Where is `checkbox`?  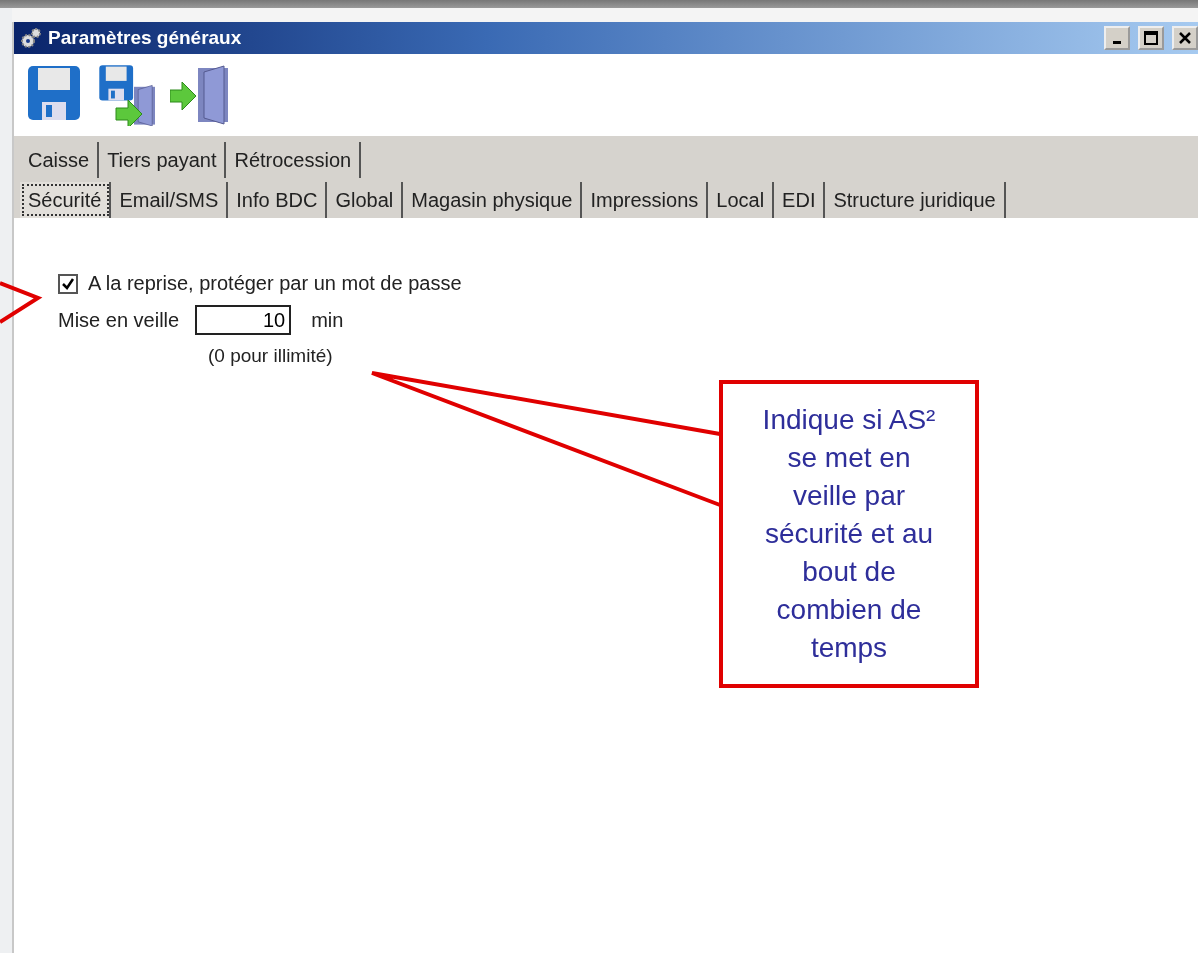 checkbox is located at coordinates (68, 283).